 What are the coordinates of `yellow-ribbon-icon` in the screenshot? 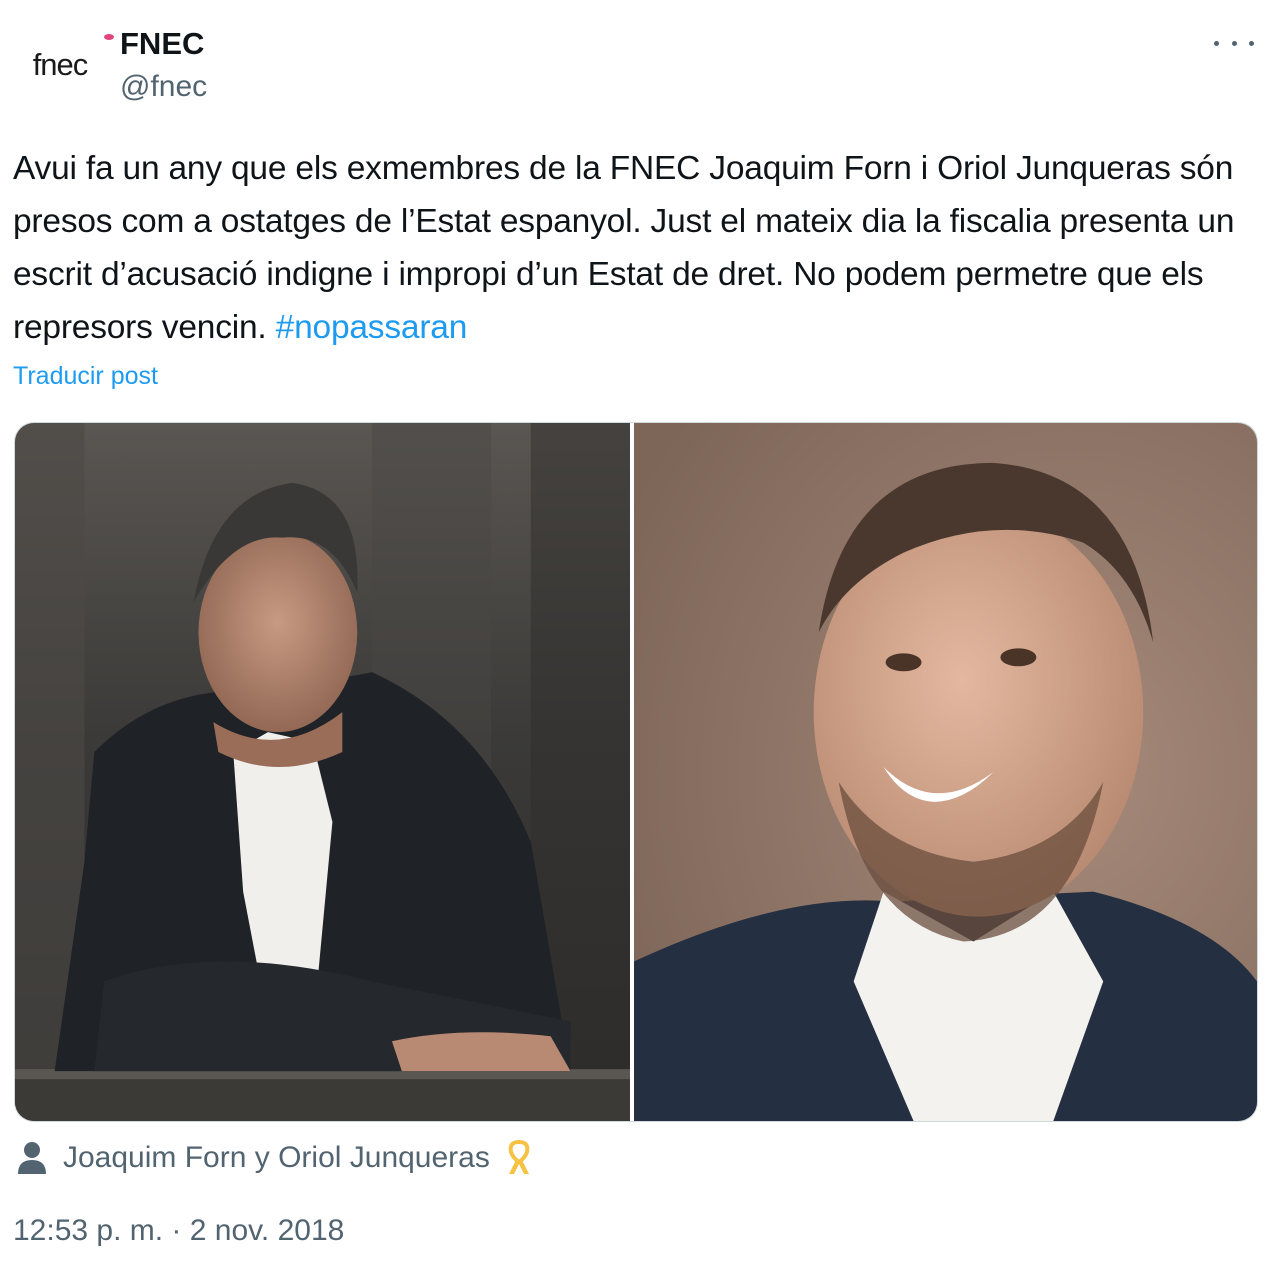 It's located at (519, 1157).